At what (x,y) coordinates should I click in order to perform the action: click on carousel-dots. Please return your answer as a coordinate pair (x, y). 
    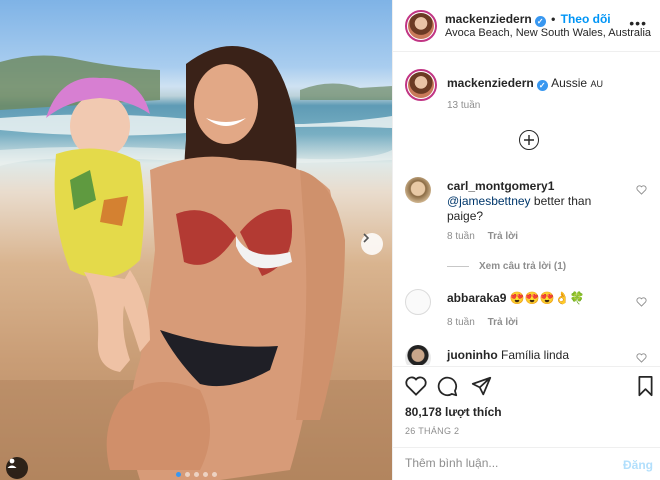
    Looking at the image, I should click on (196, 474).